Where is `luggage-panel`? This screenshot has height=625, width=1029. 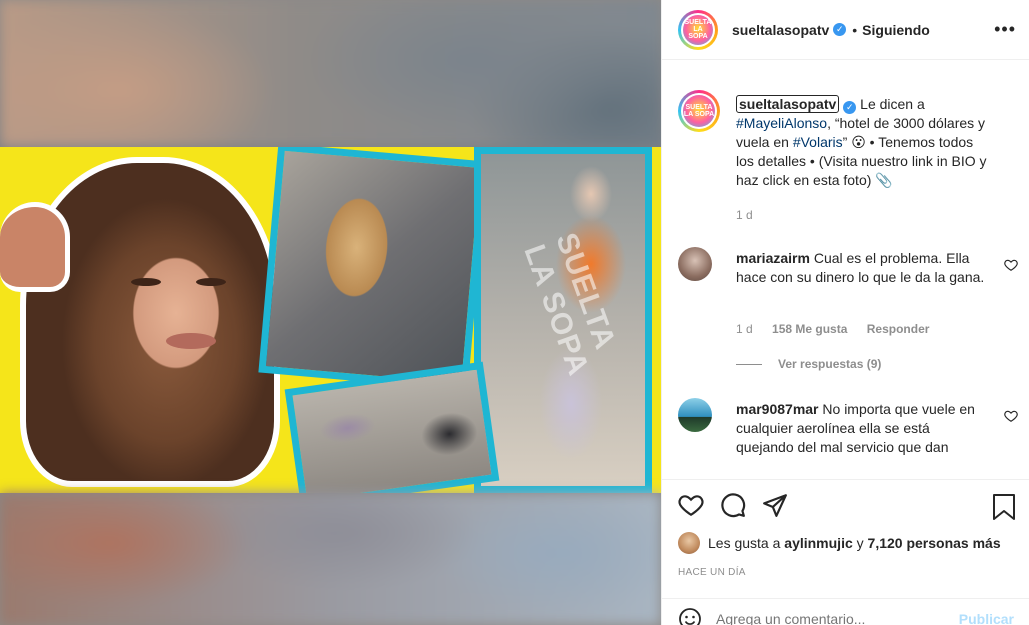 luggage-panel is located at coordinates (392, 427).